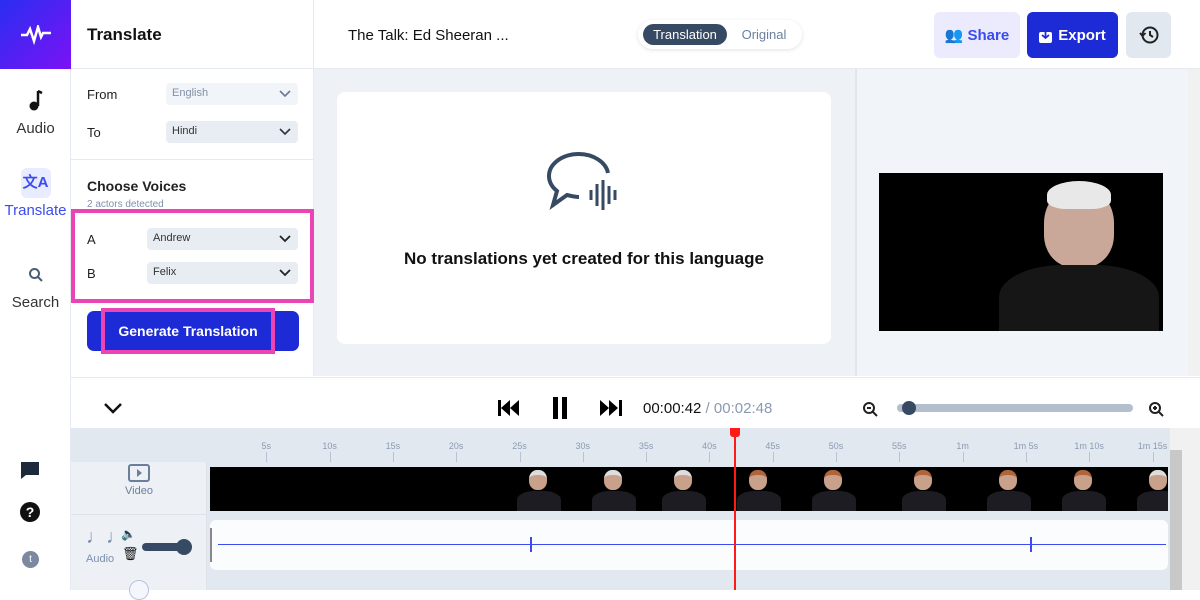 This screenshot has width=1200, height=600. I want to click on from-label: From, so click(102, 94).